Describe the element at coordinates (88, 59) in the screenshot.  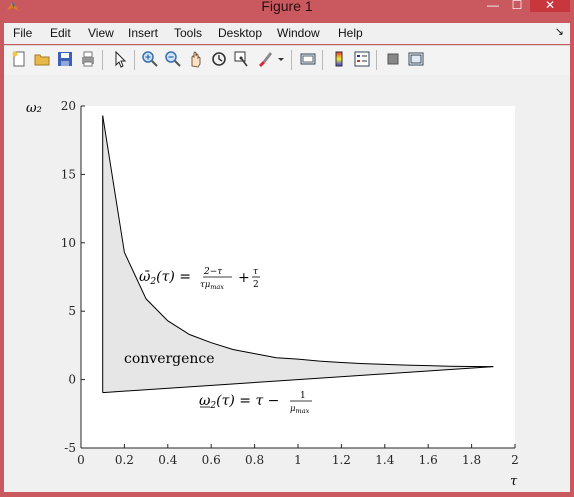
I see `print-icon` at that location.